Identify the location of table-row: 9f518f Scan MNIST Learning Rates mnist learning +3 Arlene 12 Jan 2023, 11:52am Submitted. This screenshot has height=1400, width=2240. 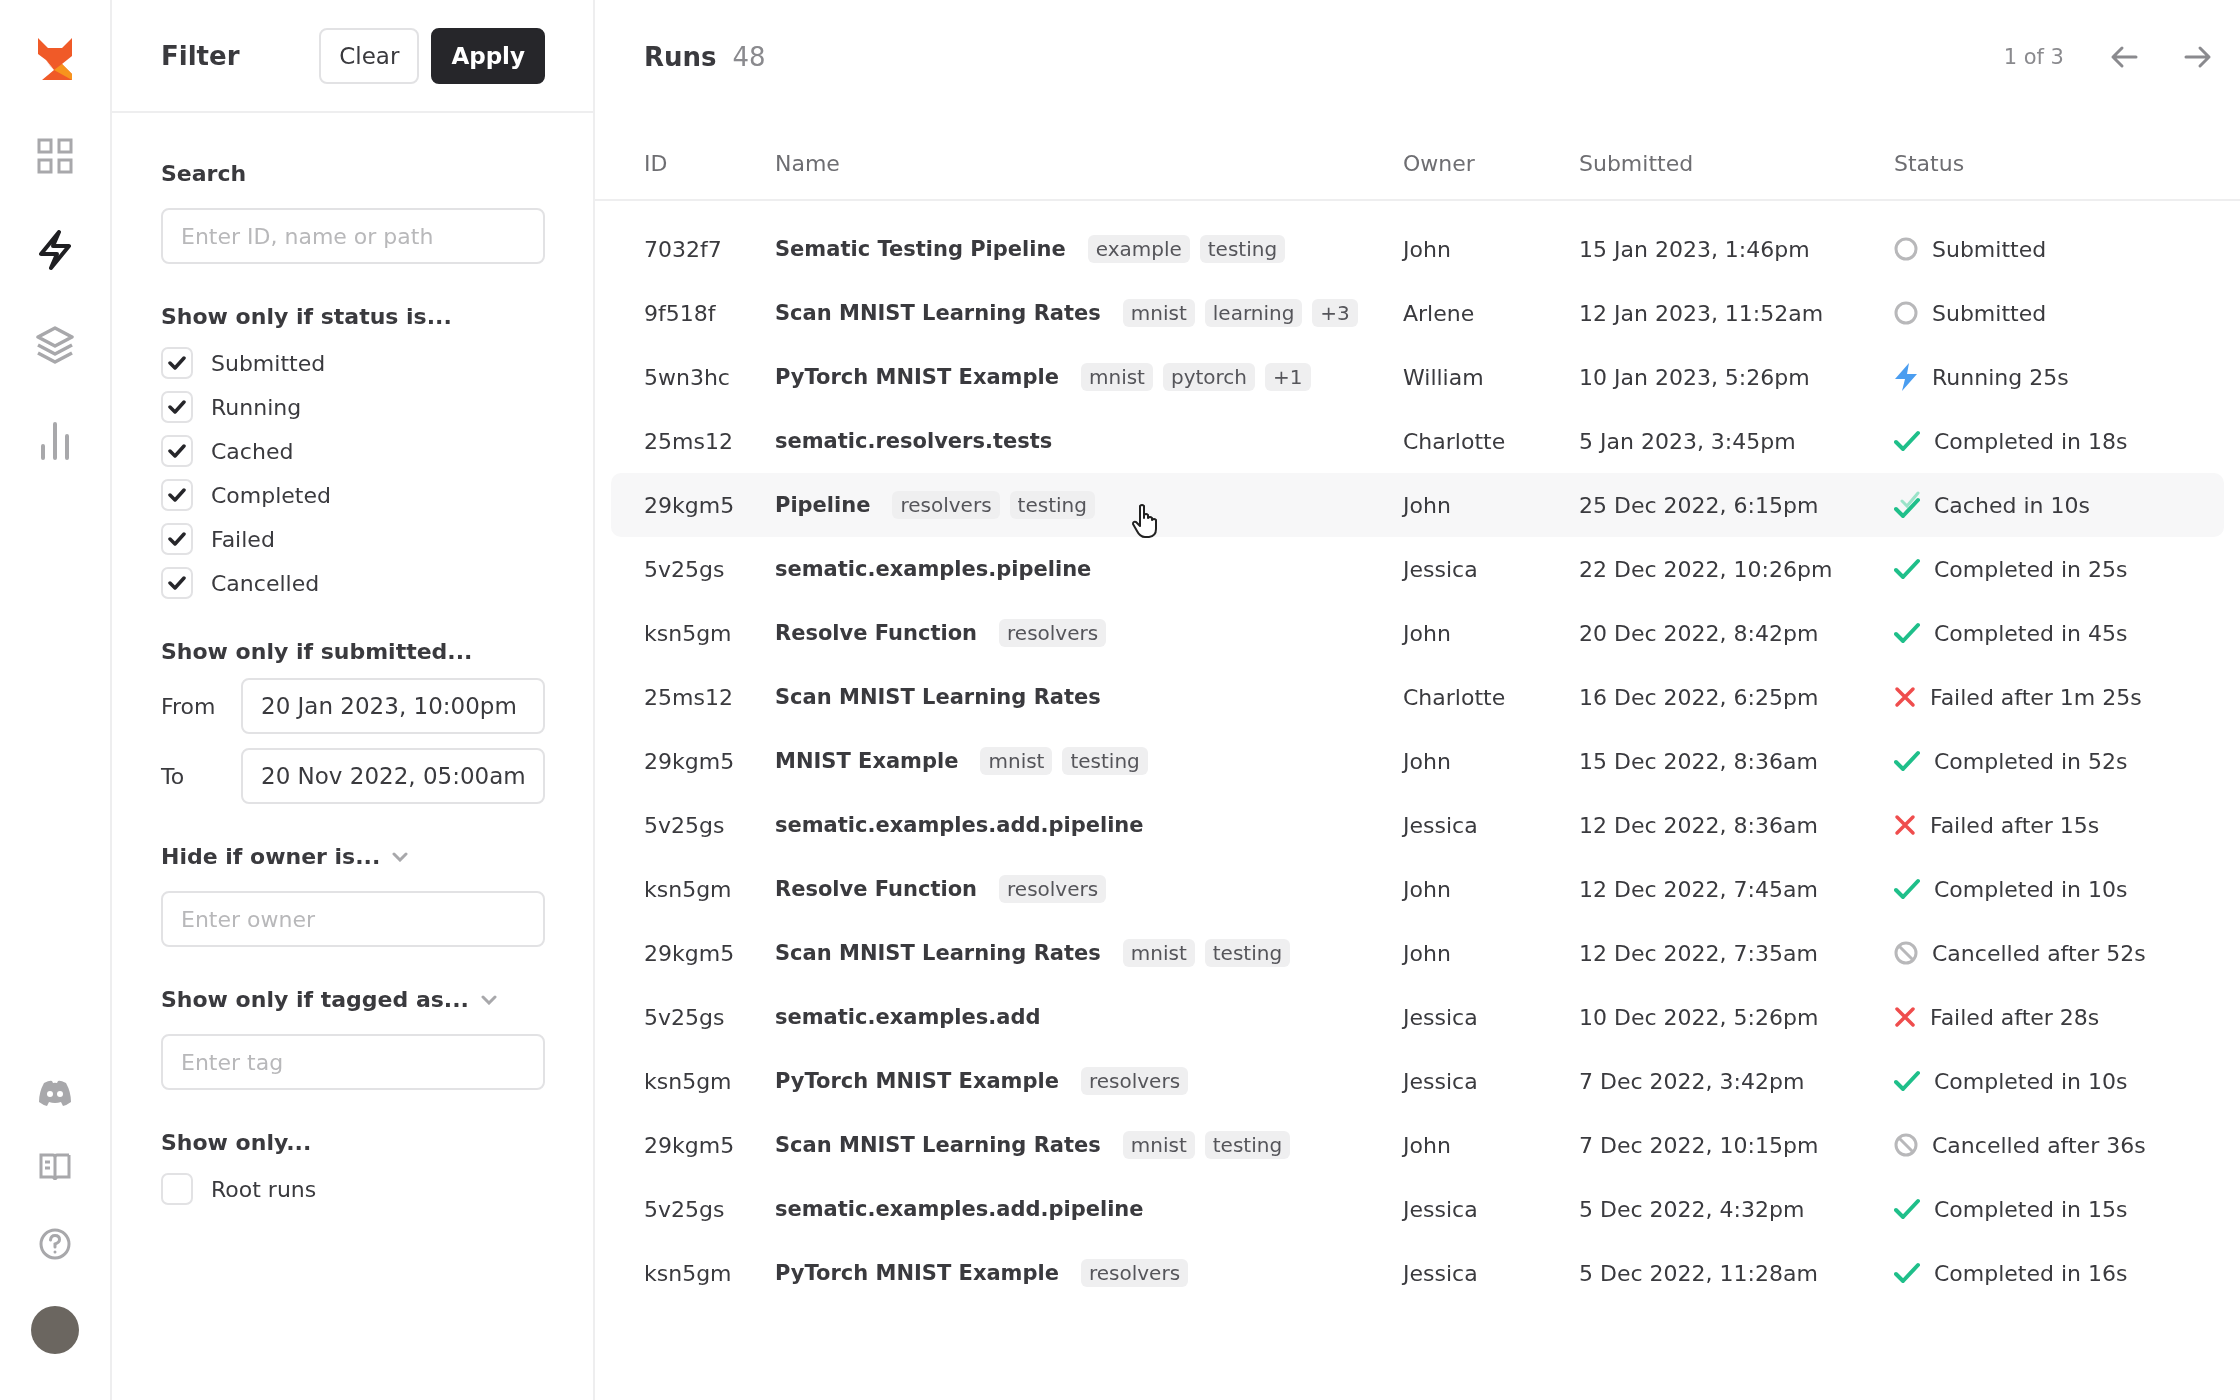
(1417, 313).